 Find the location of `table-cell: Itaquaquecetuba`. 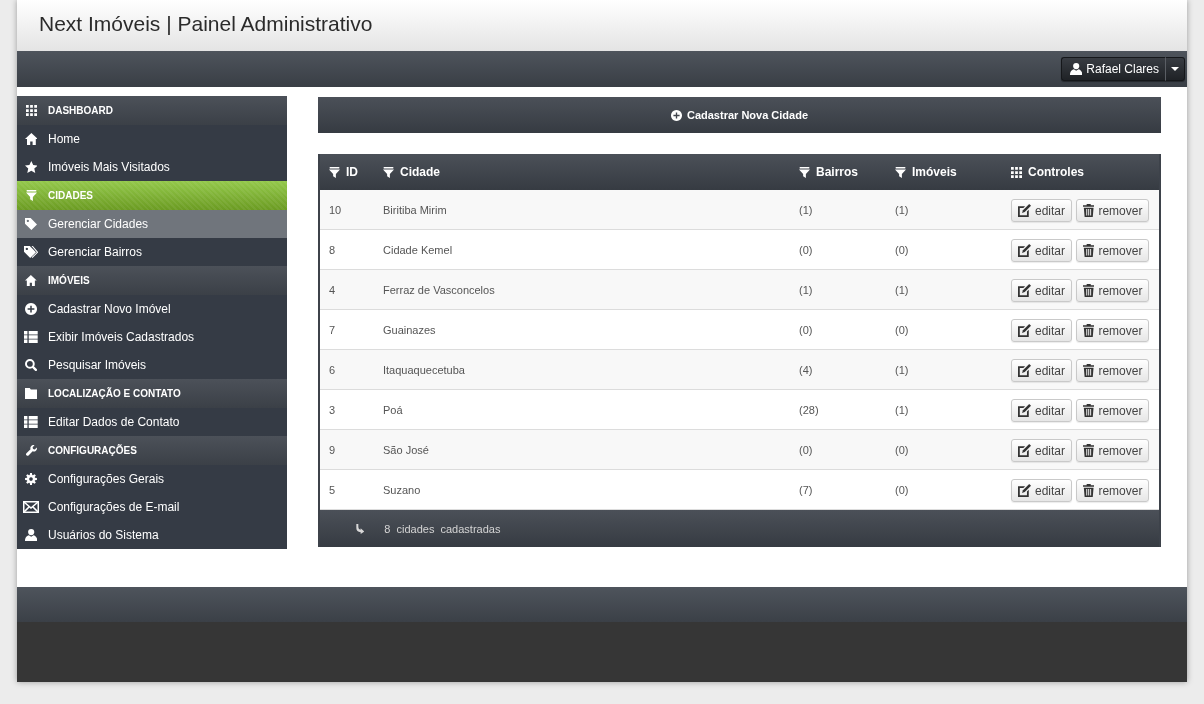

table-cell: Itaquaquecetuba is located at coordinates (424, 369).